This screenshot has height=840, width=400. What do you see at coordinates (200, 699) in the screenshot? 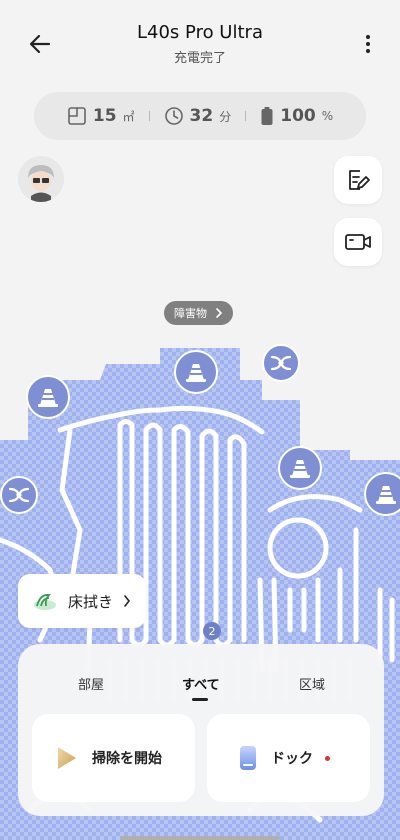
I see `active-tab-indicator` at bounding box center [200, 699].